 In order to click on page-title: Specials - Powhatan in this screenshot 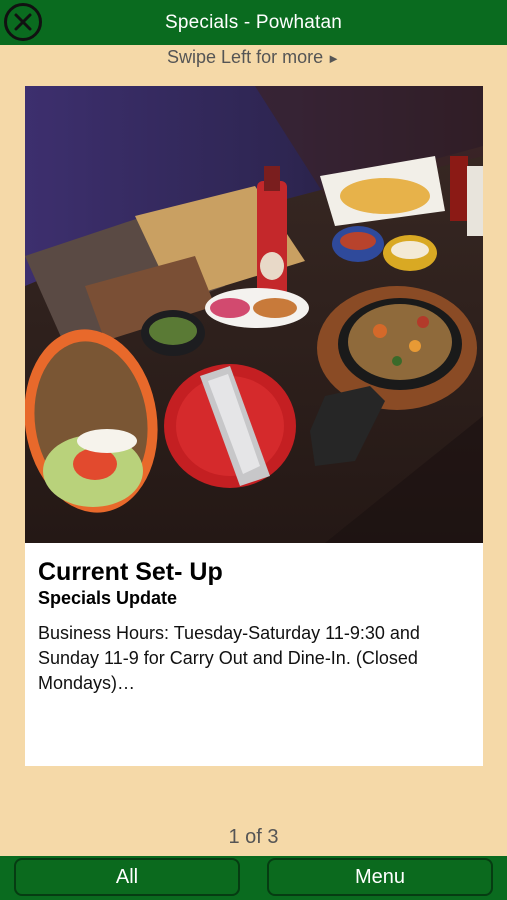, I will do `click(253, 22)`.